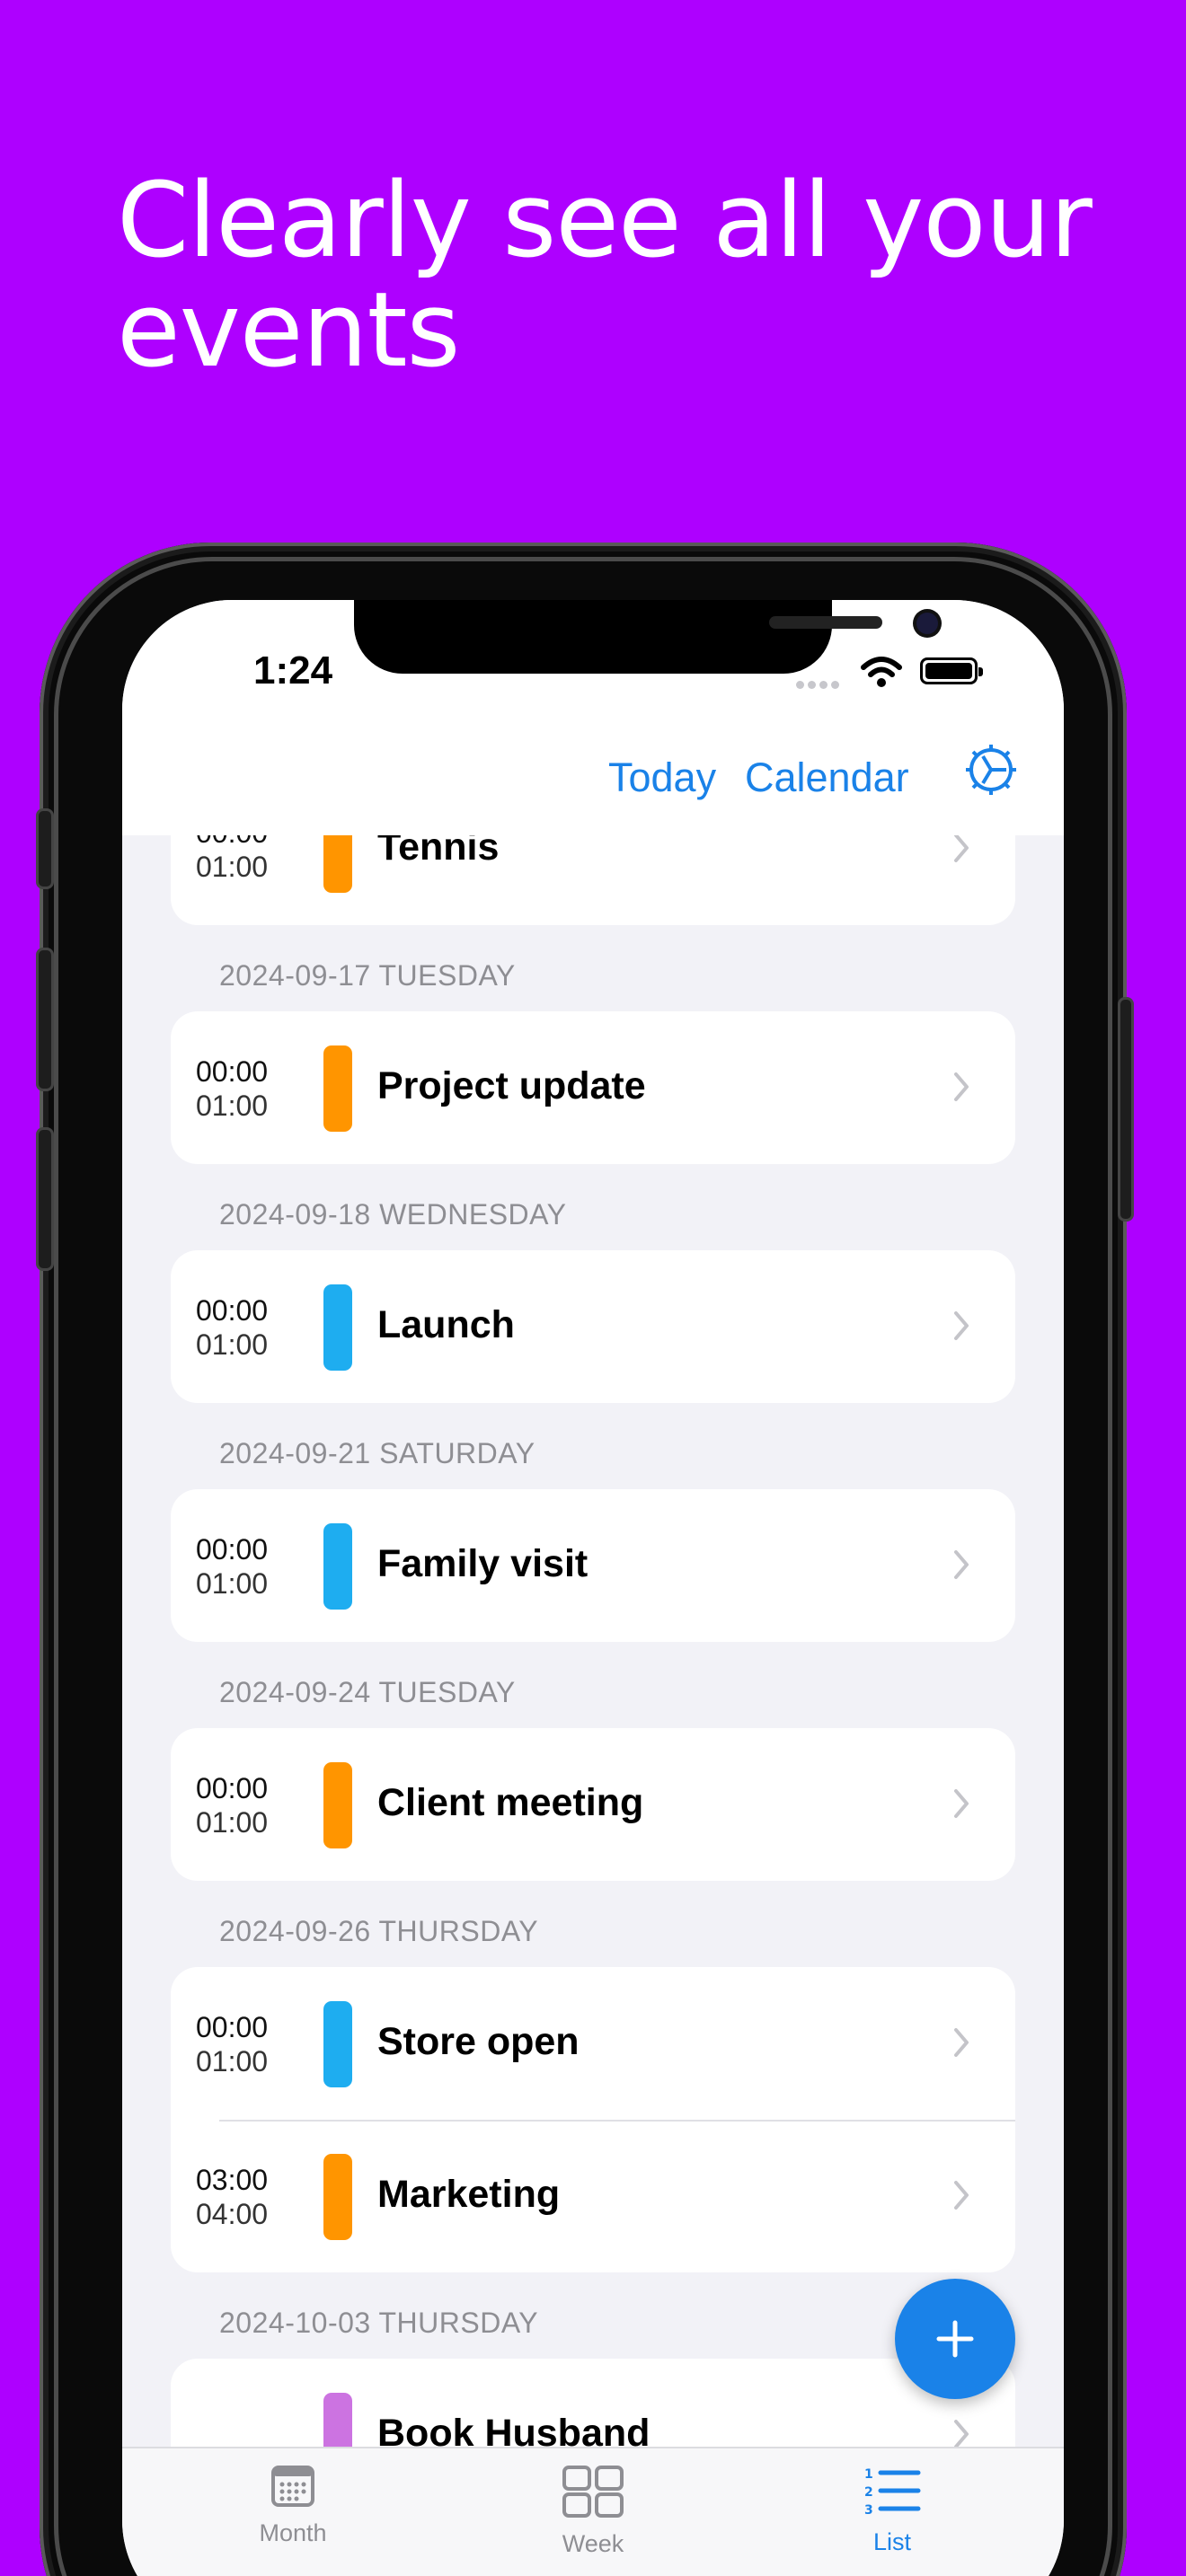 This screenshot has width=1186, height=2576. I want to click on event-times: 03:00 04:00, so click(232, 2197).